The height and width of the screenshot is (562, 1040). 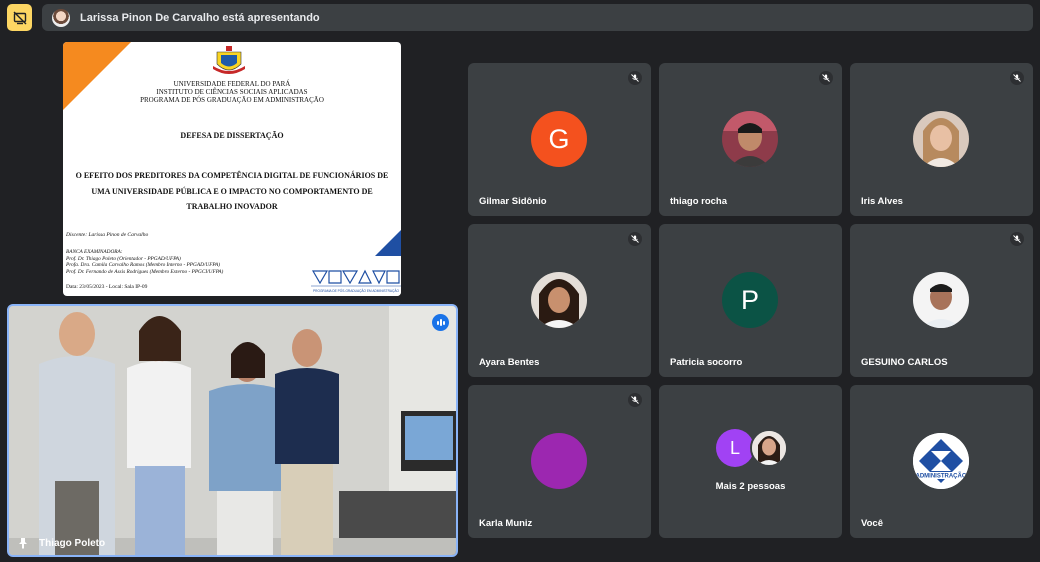 I want to click on participant-name: Karla Muniz, so click(x=506, y=523).